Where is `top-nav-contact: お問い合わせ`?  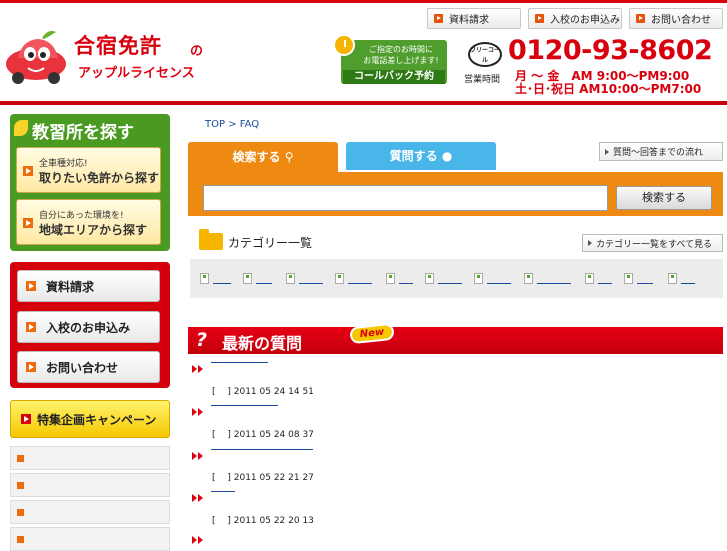 top-nav-contact: お問い合わせ is located at coordinates (676, 18).